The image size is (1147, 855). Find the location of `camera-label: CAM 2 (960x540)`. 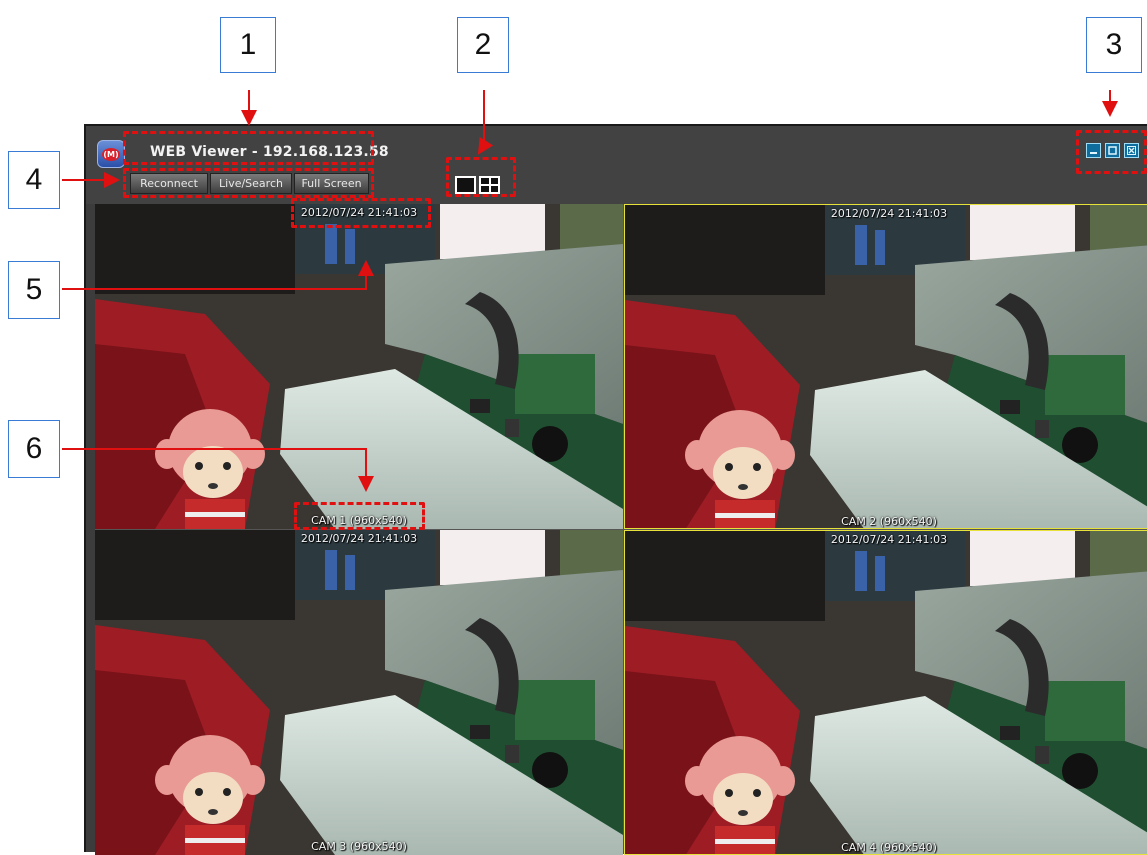

camera-label: CAM 2 (960x540) is located at coordinates (889, 521).